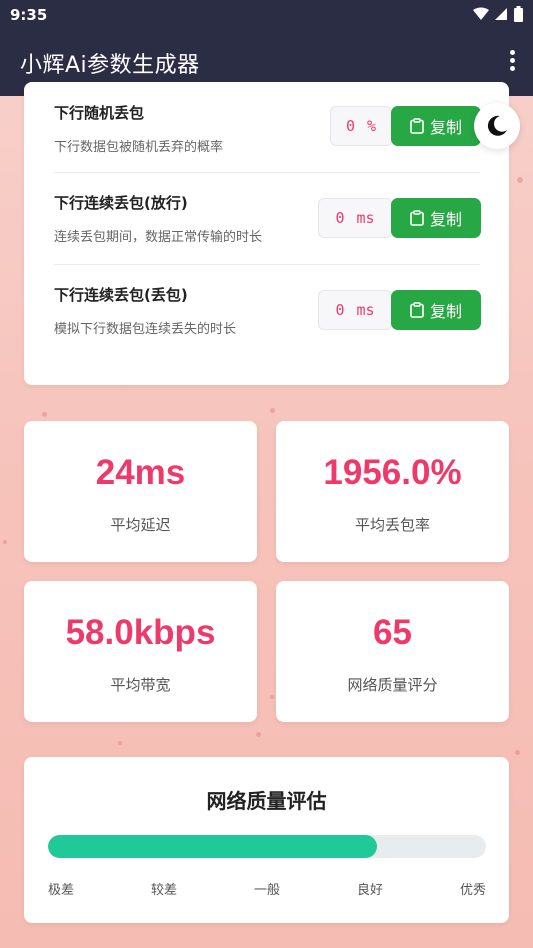  What do you see at coordinates (472, 890) in the screenshot?
I see `scale-label: 优秀` at bounding box center [472, 890].